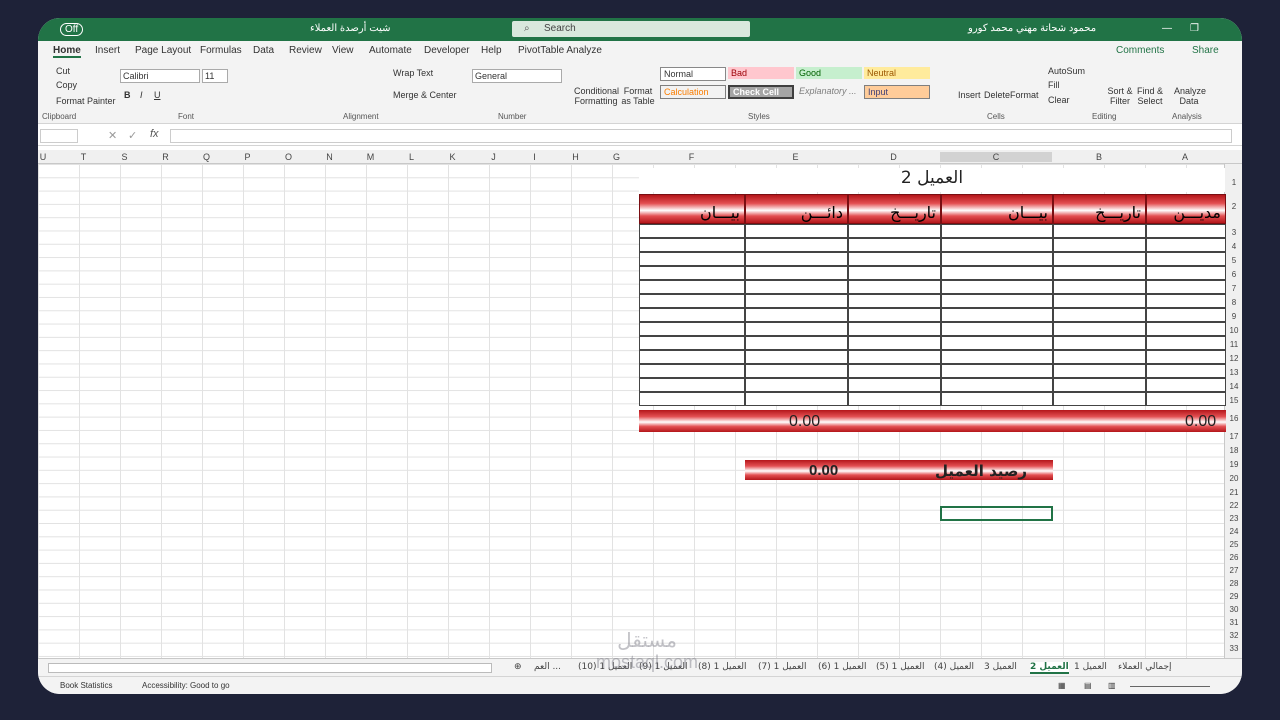 The width and height of the screenshot is (1280, 720). What do you see at coordinates (1233, 648) in the screenshot?
I see `row-header: 33` at bounding box center [1233, 648].